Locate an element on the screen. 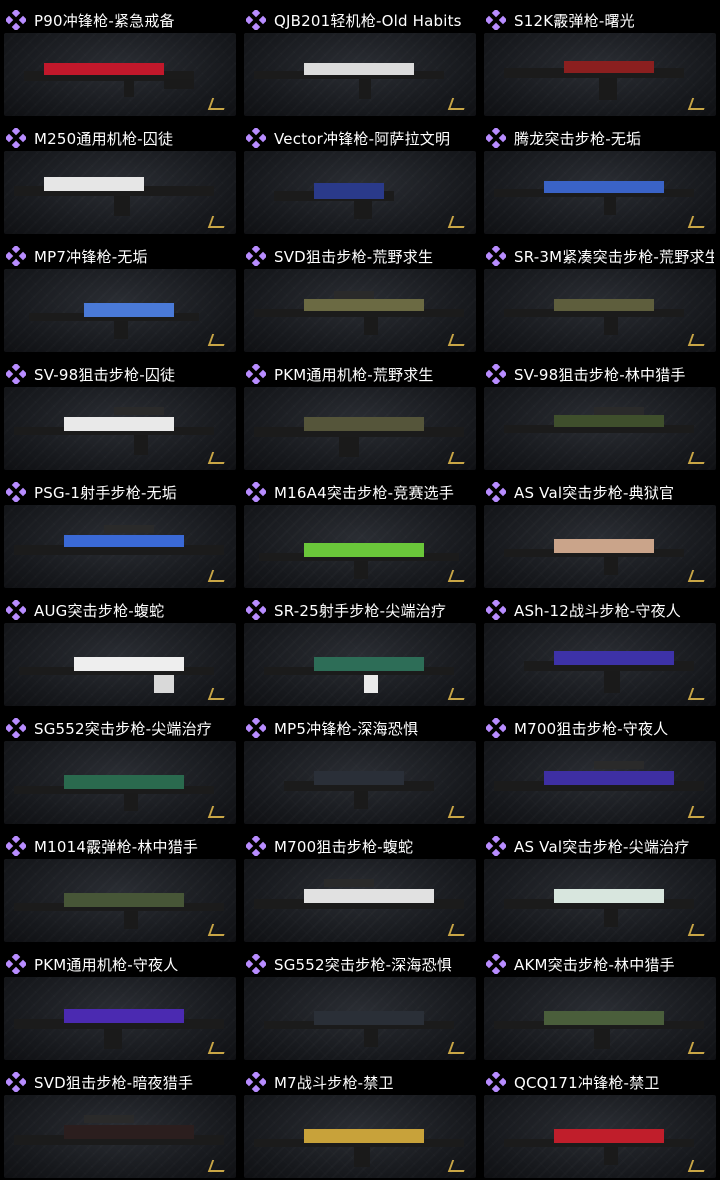 The image size is (720, 1180). skin-card: M250通用机枪-囚徒 is located at coordinates (120, 177).